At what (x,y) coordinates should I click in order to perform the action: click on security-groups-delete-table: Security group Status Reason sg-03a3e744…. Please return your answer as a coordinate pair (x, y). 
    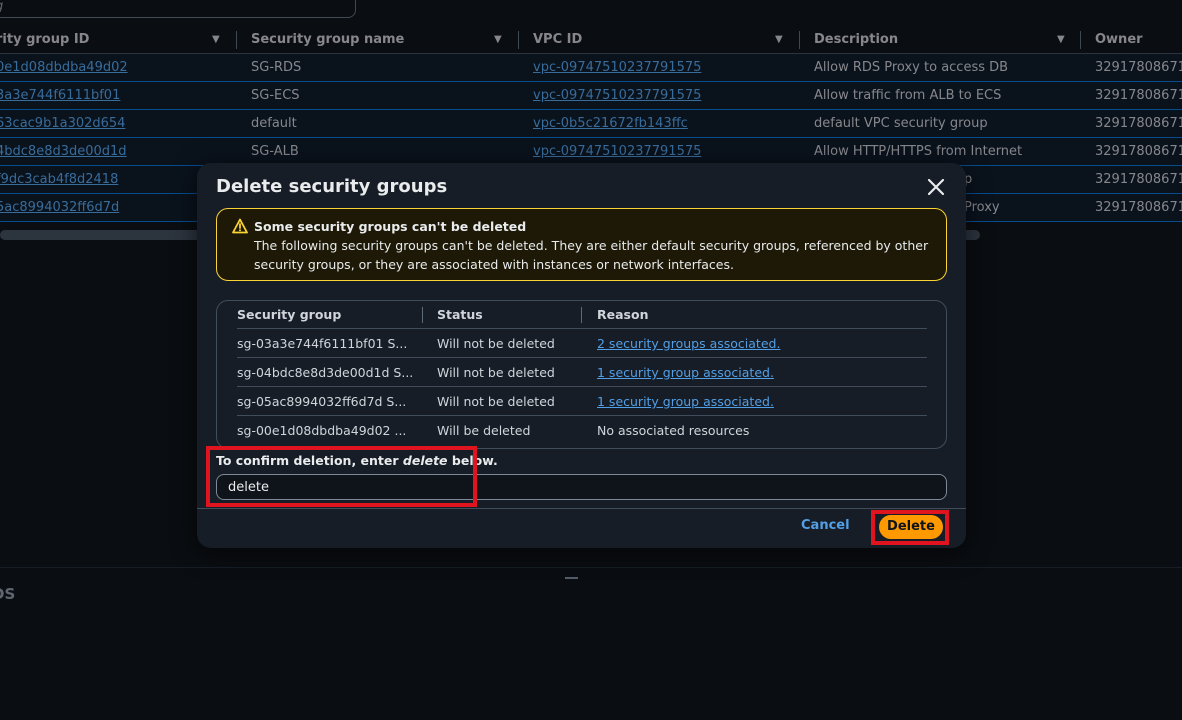
    Looking at the image, I should click on (581, 374).